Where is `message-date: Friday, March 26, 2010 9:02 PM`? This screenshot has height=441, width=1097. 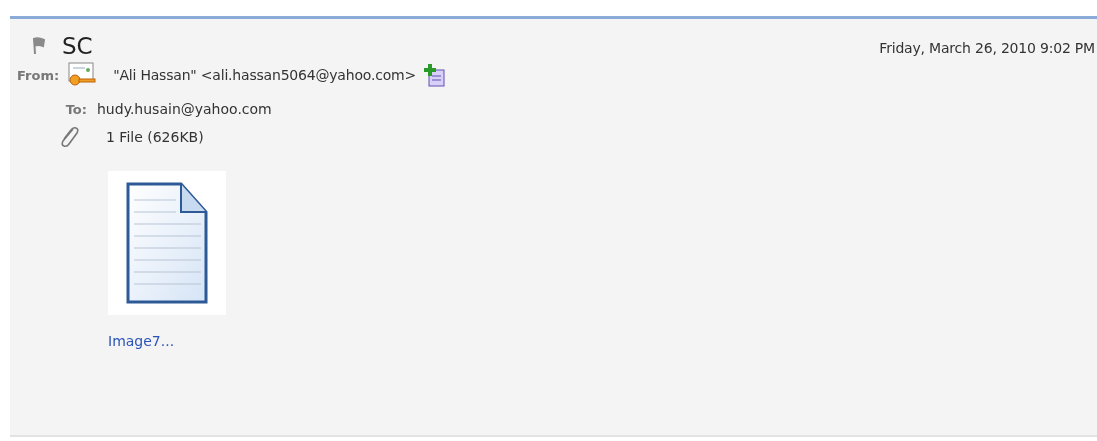
message-date: Friday, March 26, 2010 9:02 PM is located at coordinates (987, 48).